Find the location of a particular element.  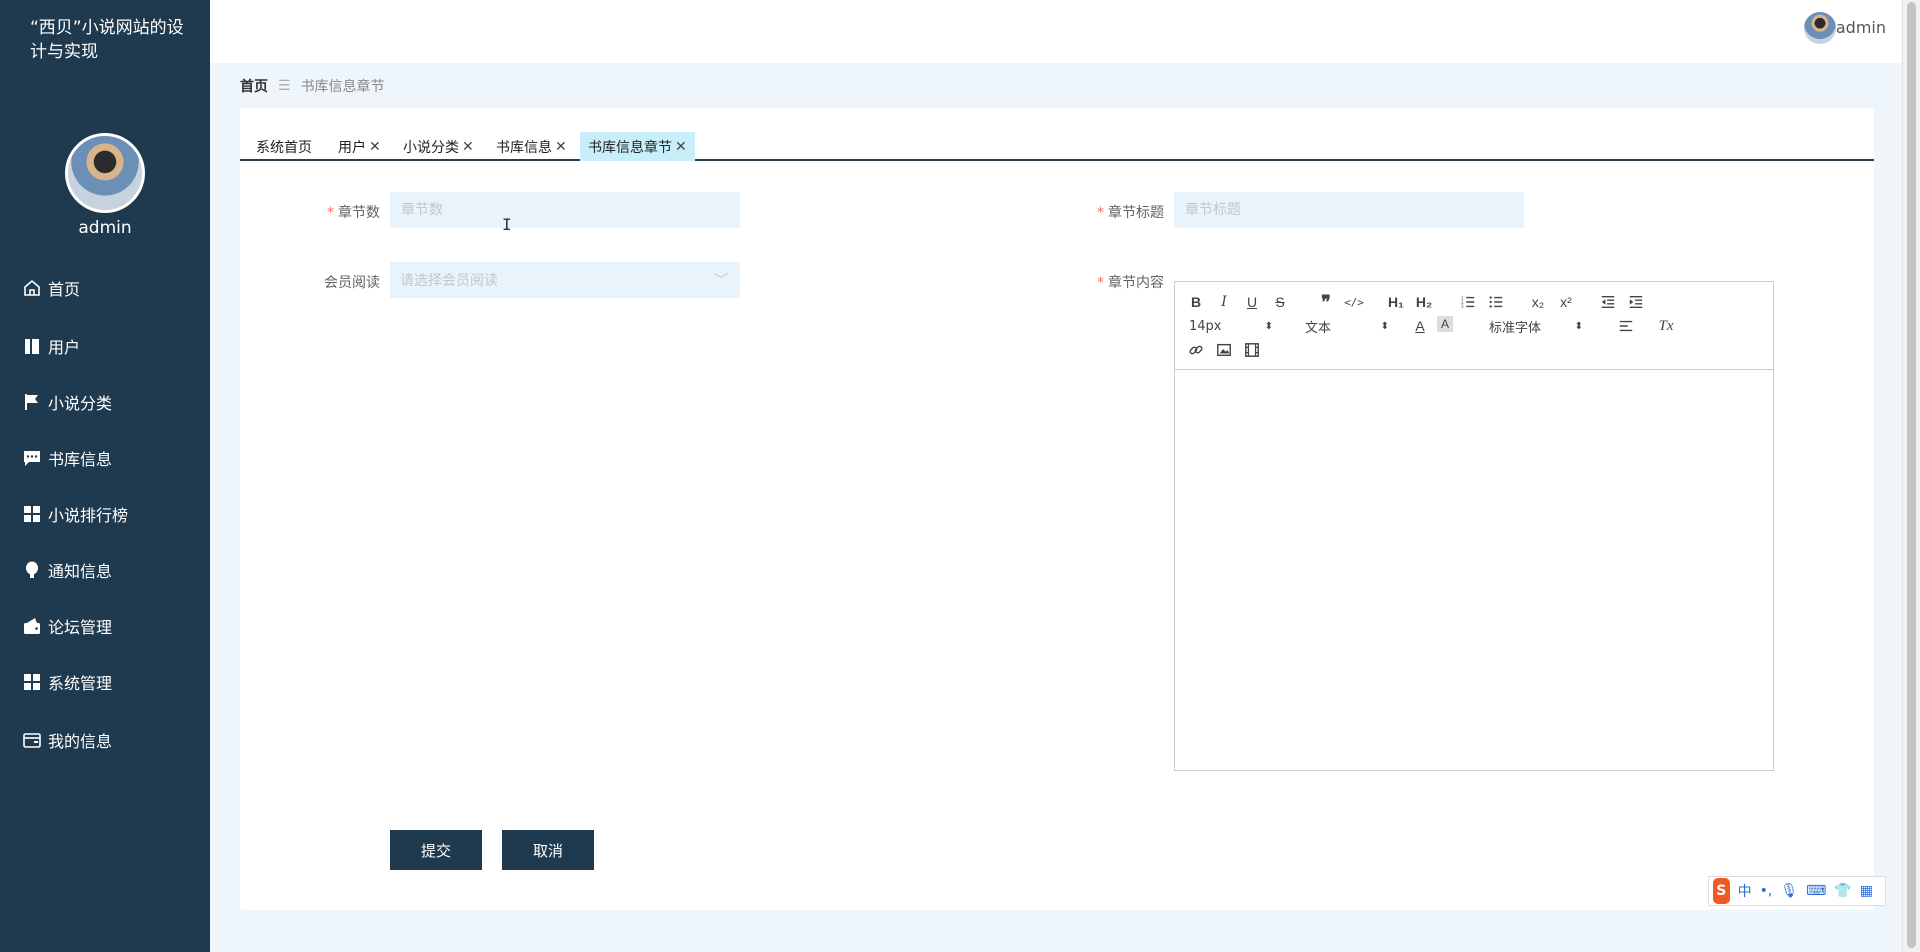

font-family-value: 标准字体 is located at coordinates (1515, 328).